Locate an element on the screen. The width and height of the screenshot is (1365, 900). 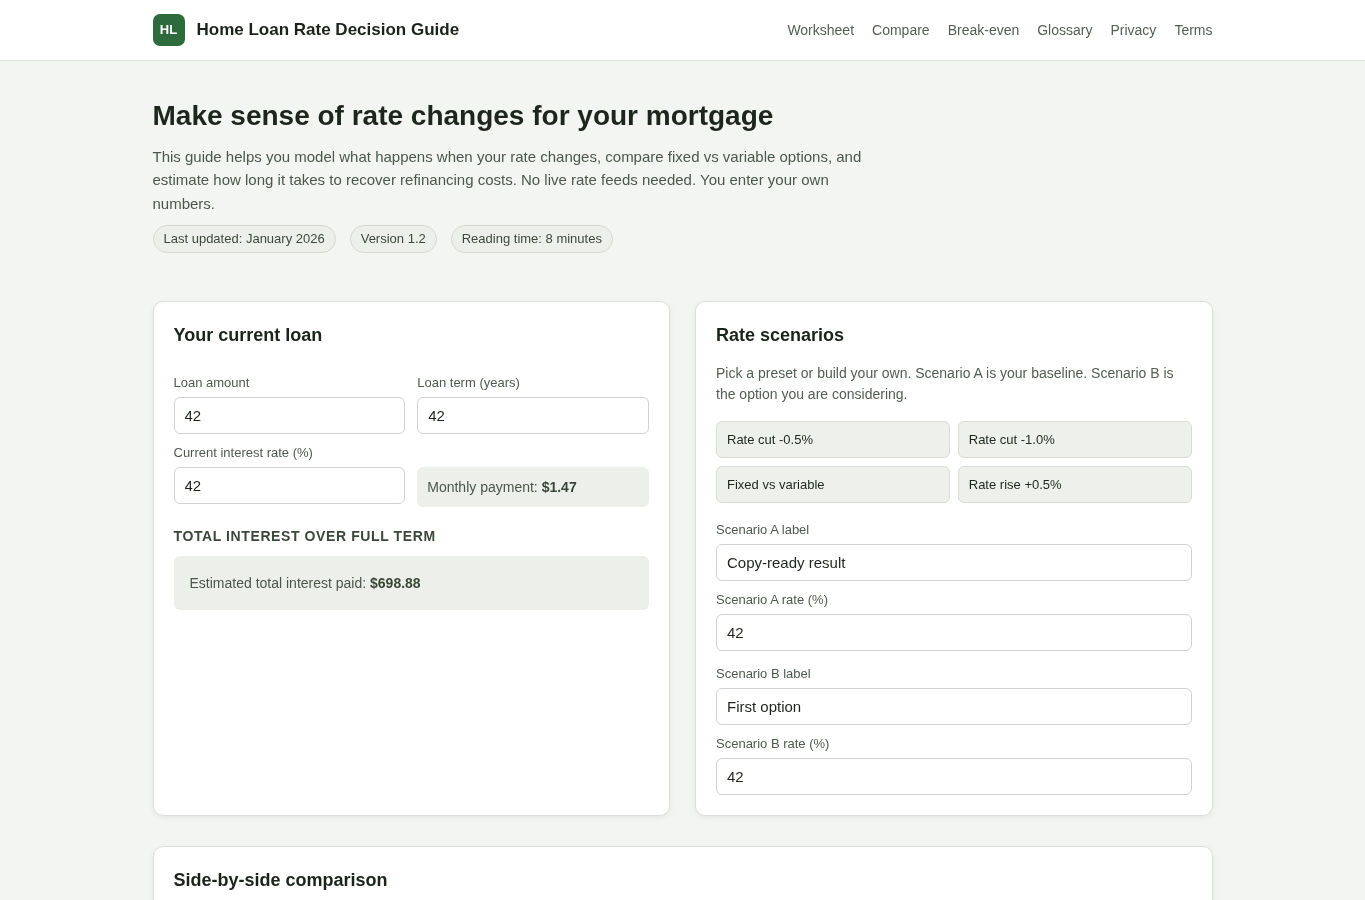
card-description: Pick a preset or build your own. Scenario A is your baseline. Scenario B is the option you are considering. is located at coordinates (945, 384).